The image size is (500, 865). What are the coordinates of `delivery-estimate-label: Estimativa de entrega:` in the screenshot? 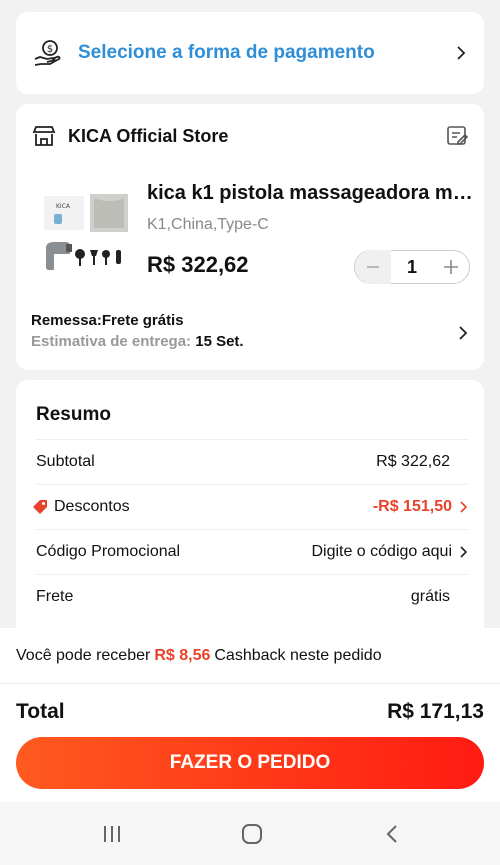 It's located at (111, 341).